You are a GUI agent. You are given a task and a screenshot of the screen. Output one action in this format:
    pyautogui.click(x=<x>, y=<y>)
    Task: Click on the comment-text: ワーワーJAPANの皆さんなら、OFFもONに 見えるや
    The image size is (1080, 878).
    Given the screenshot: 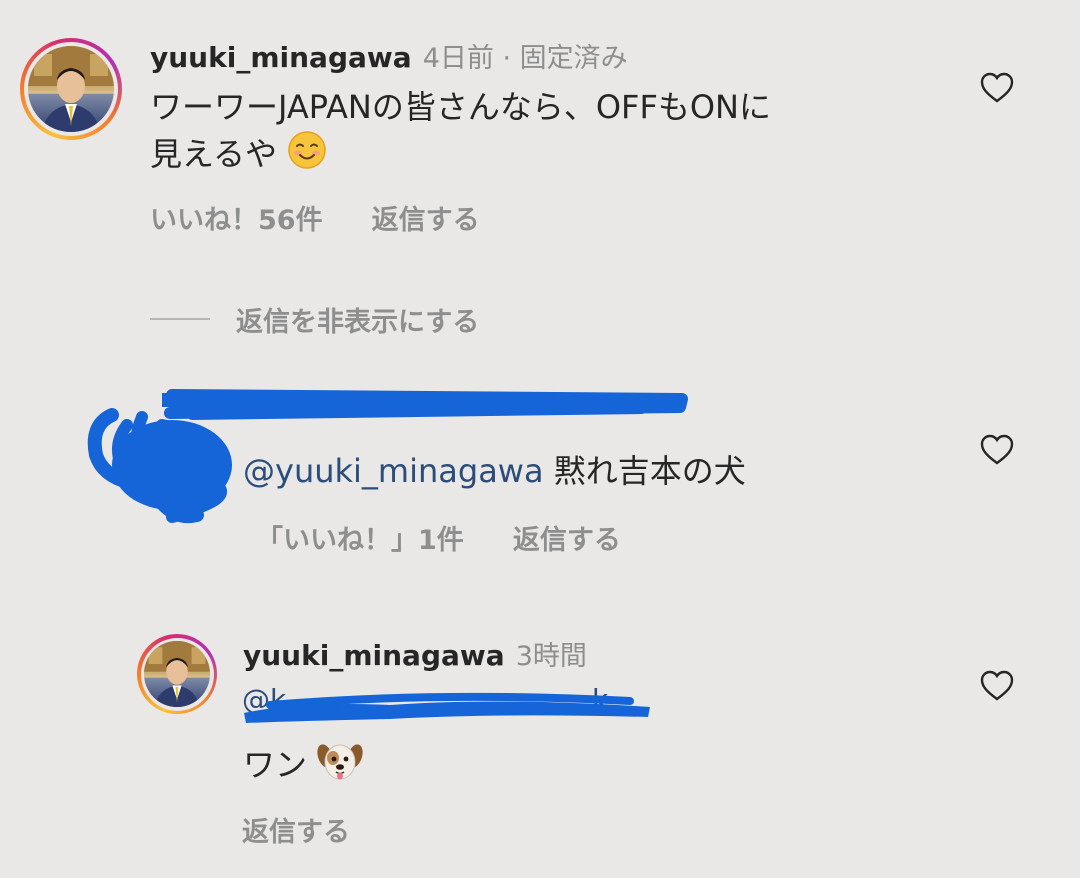 What is the action you would take?
    pyautogui.click(x=550, y=133)
    